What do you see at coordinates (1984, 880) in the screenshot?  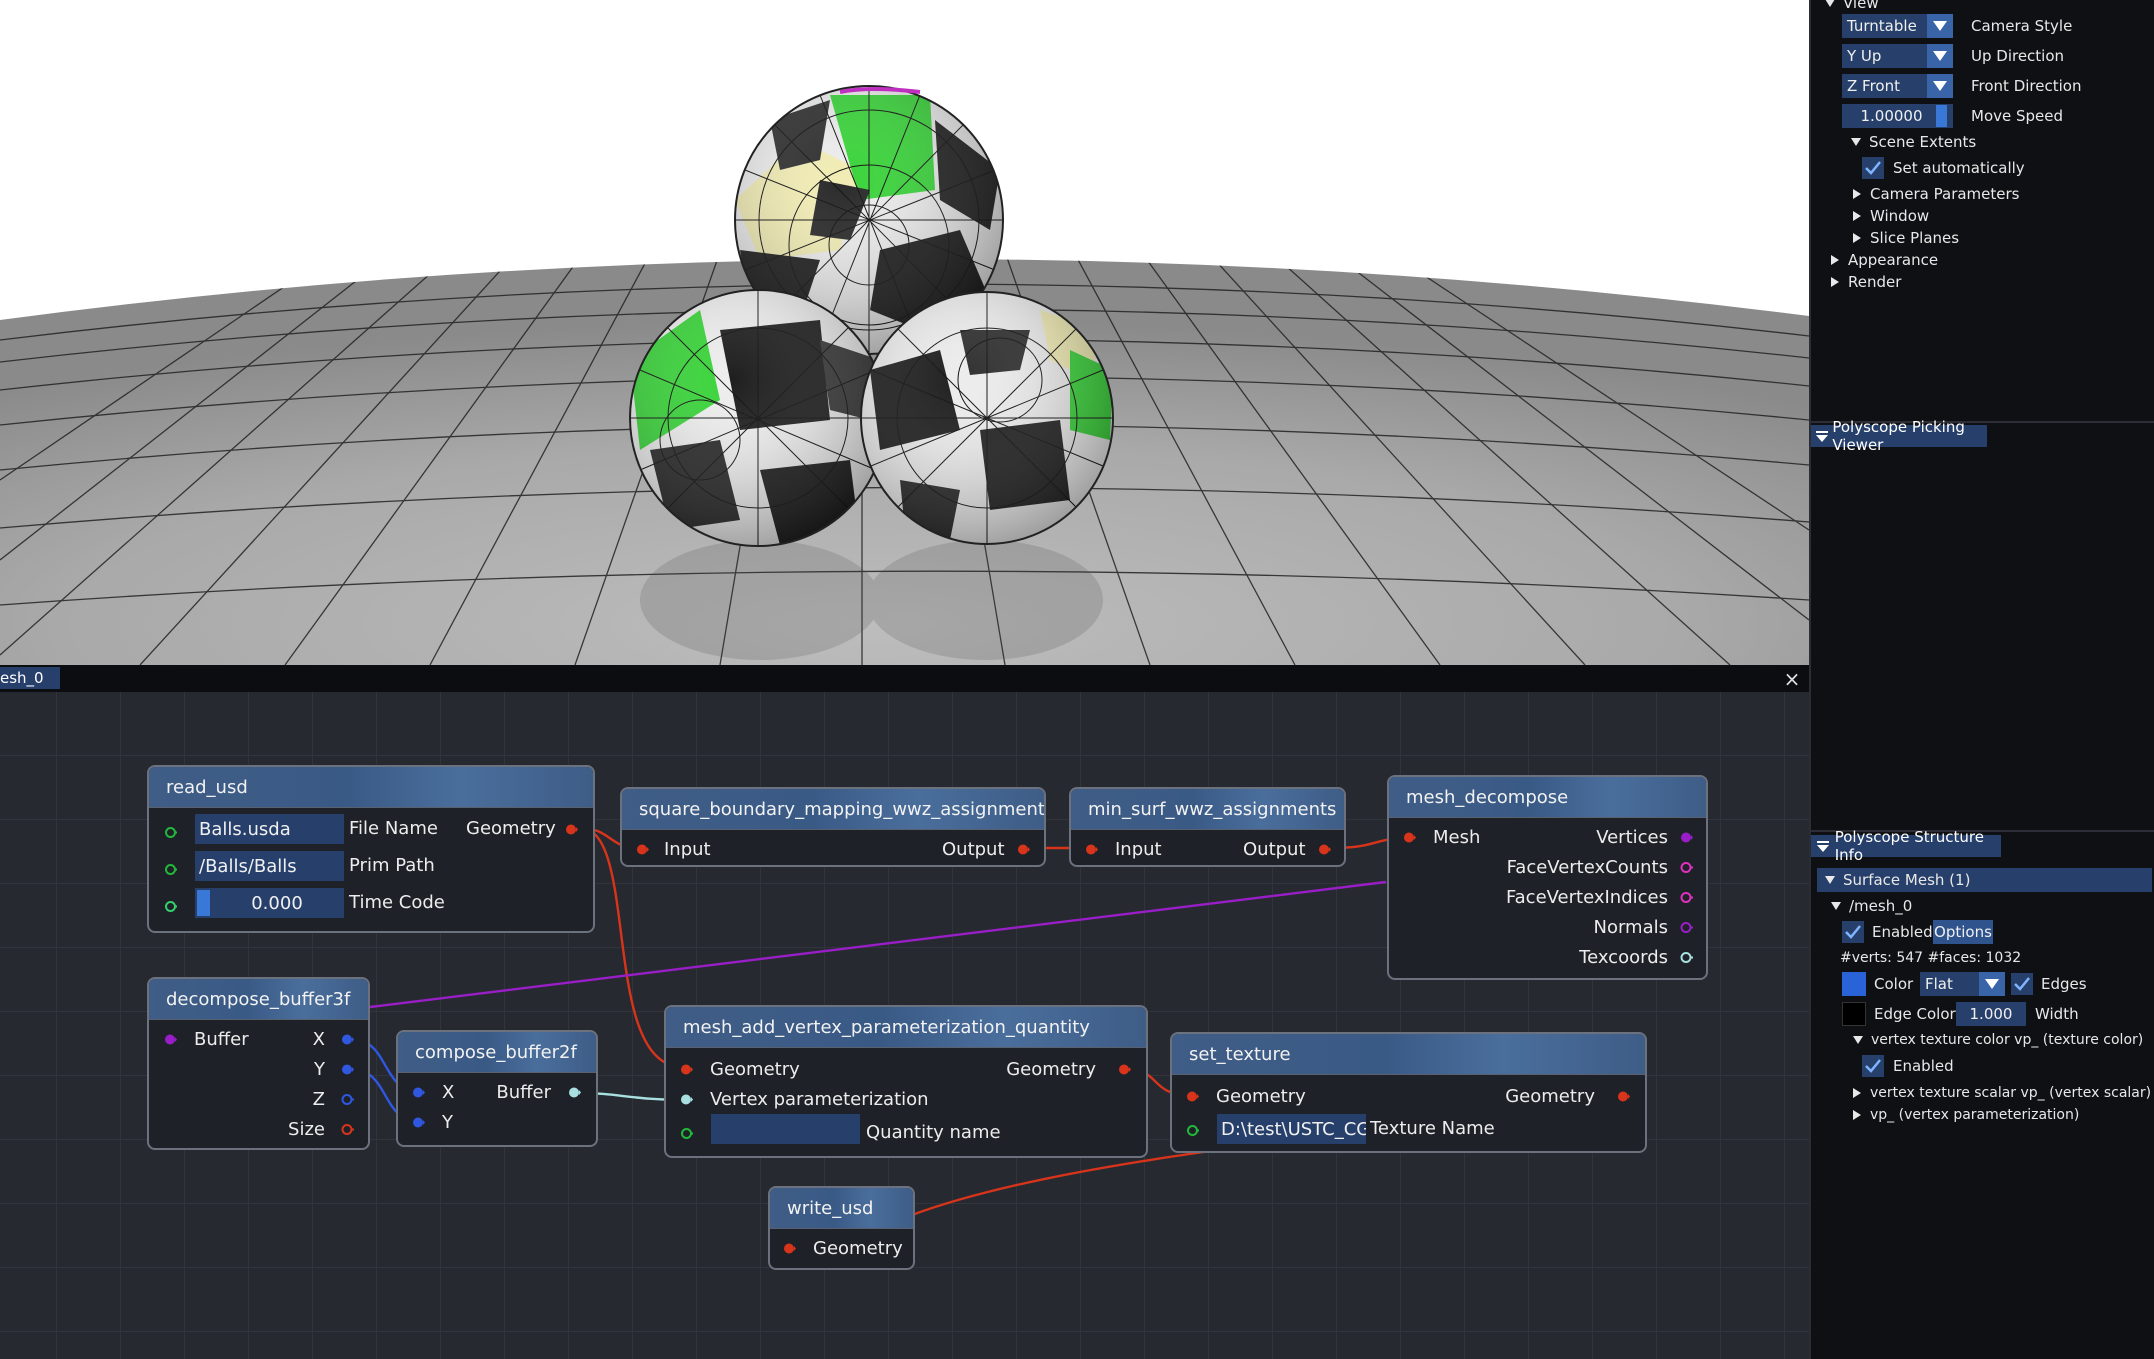 I see `surface-mesh-header: Surface Mesh (1)` at bounding box center [1984, 880].